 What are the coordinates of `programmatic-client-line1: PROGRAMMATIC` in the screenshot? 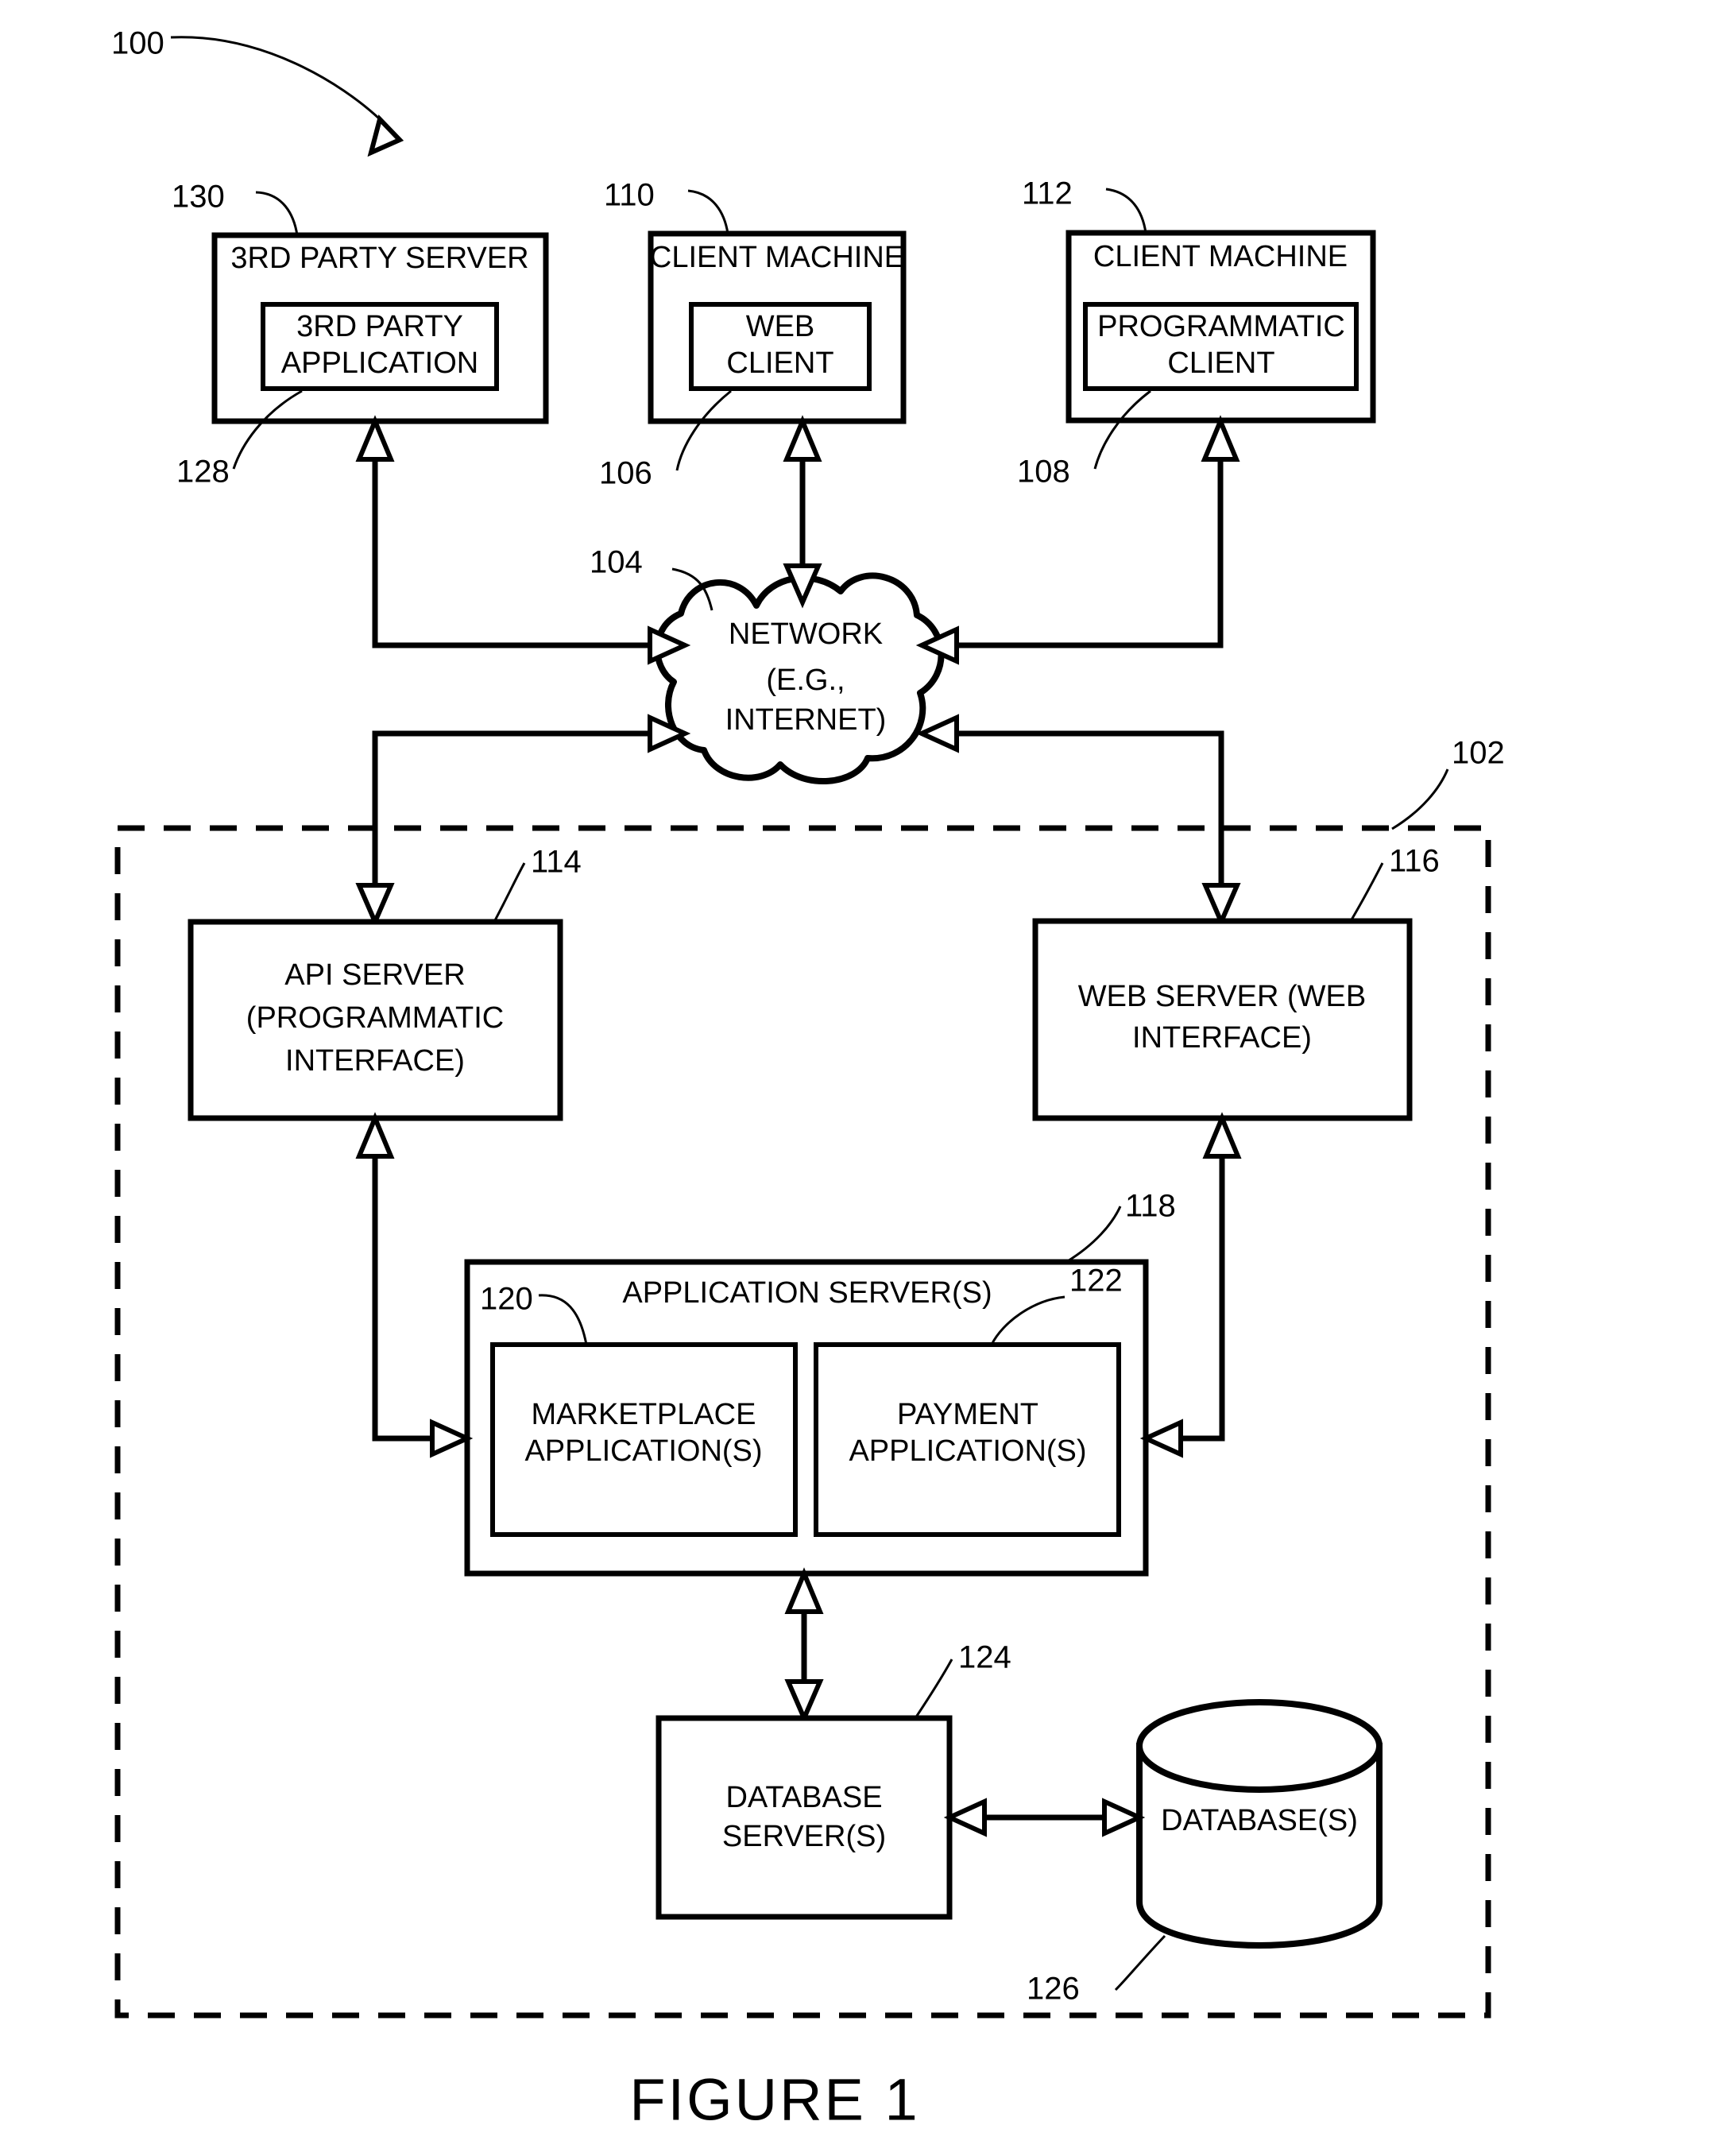 It's located at (1221, 326).